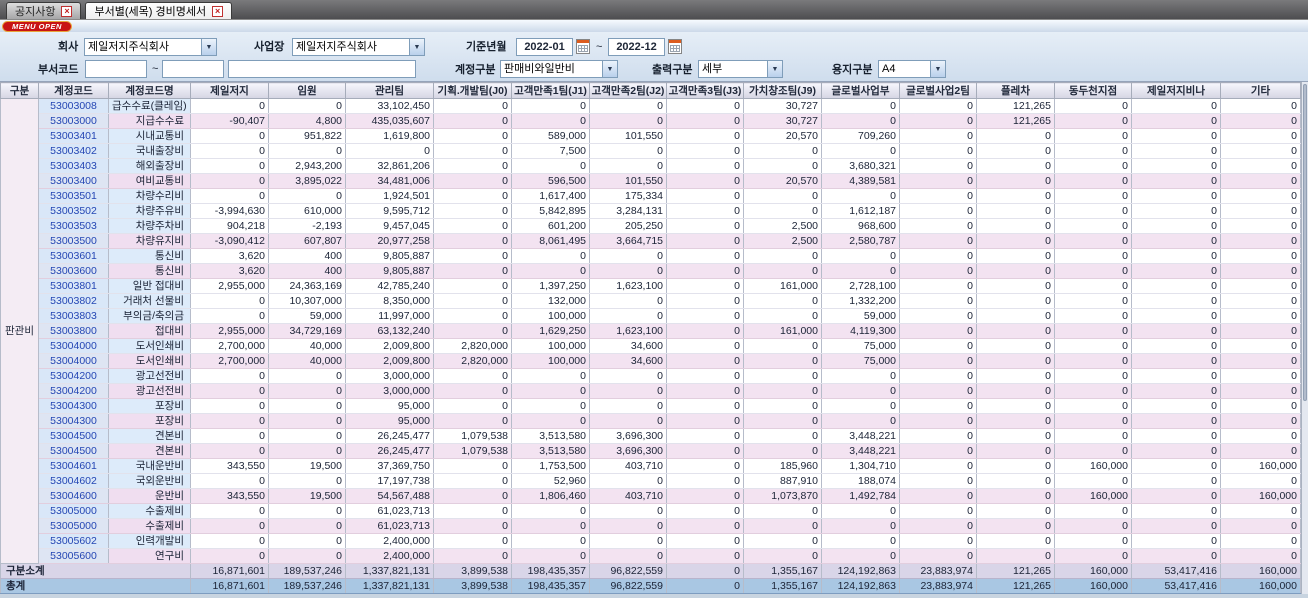 The image size is (1308, 598). I want to click on column-header: 고객만족3팀(J3), so click(705, 90).